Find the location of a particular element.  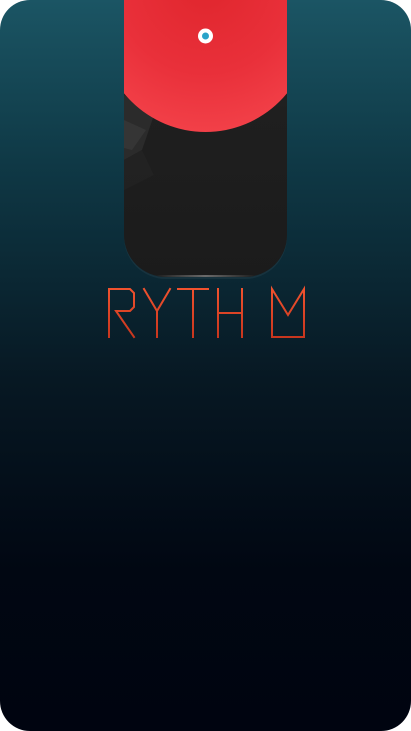

rythm-logo is located at coordinates (206, 312).